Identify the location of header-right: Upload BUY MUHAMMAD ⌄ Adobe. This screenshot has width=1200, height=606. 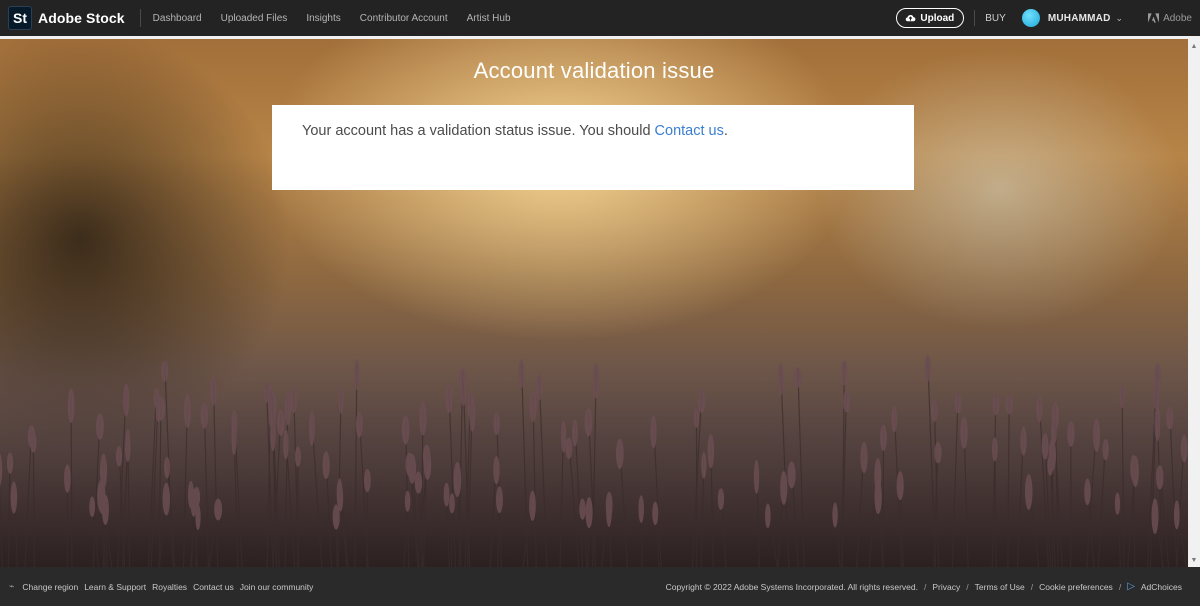
(1048, 18).